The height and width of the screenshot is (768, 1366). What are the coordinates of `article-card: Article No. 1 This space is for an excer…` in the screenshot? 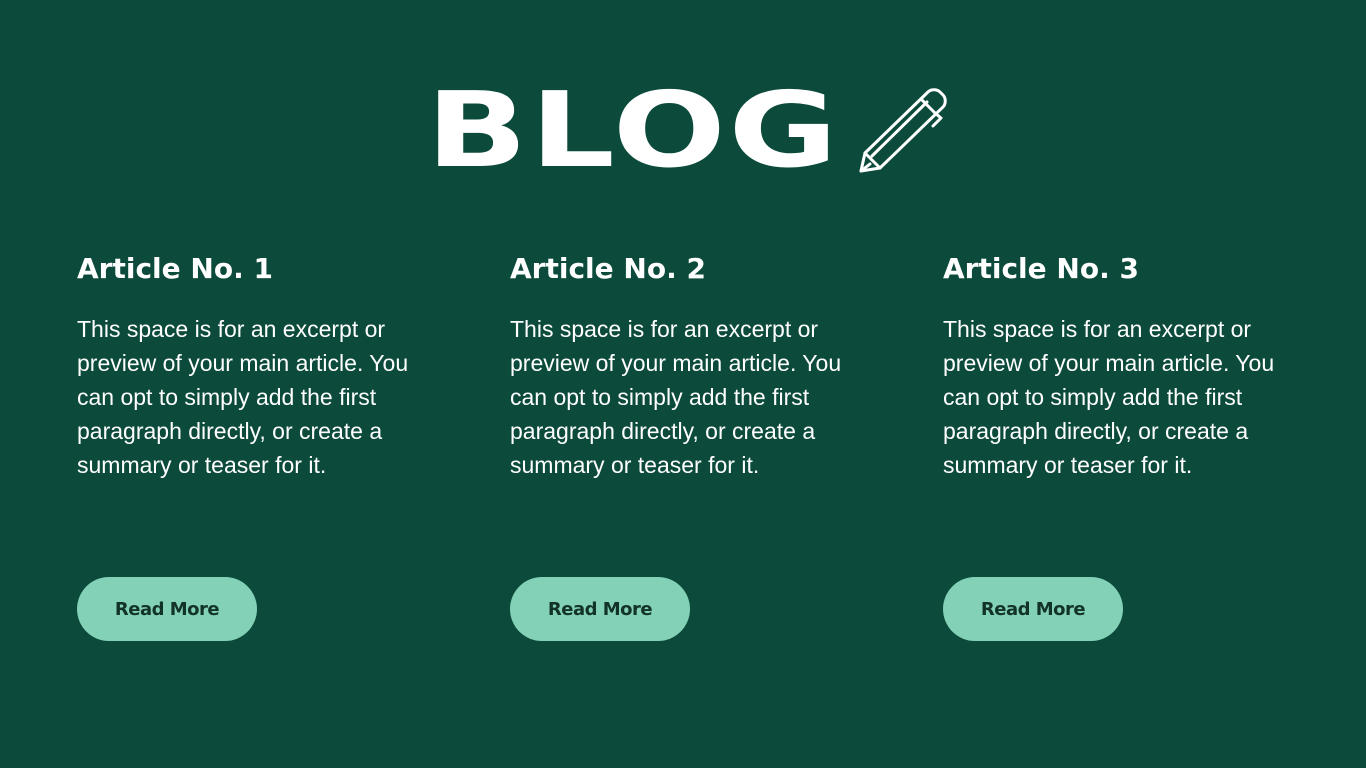 It's located at (257, 450).